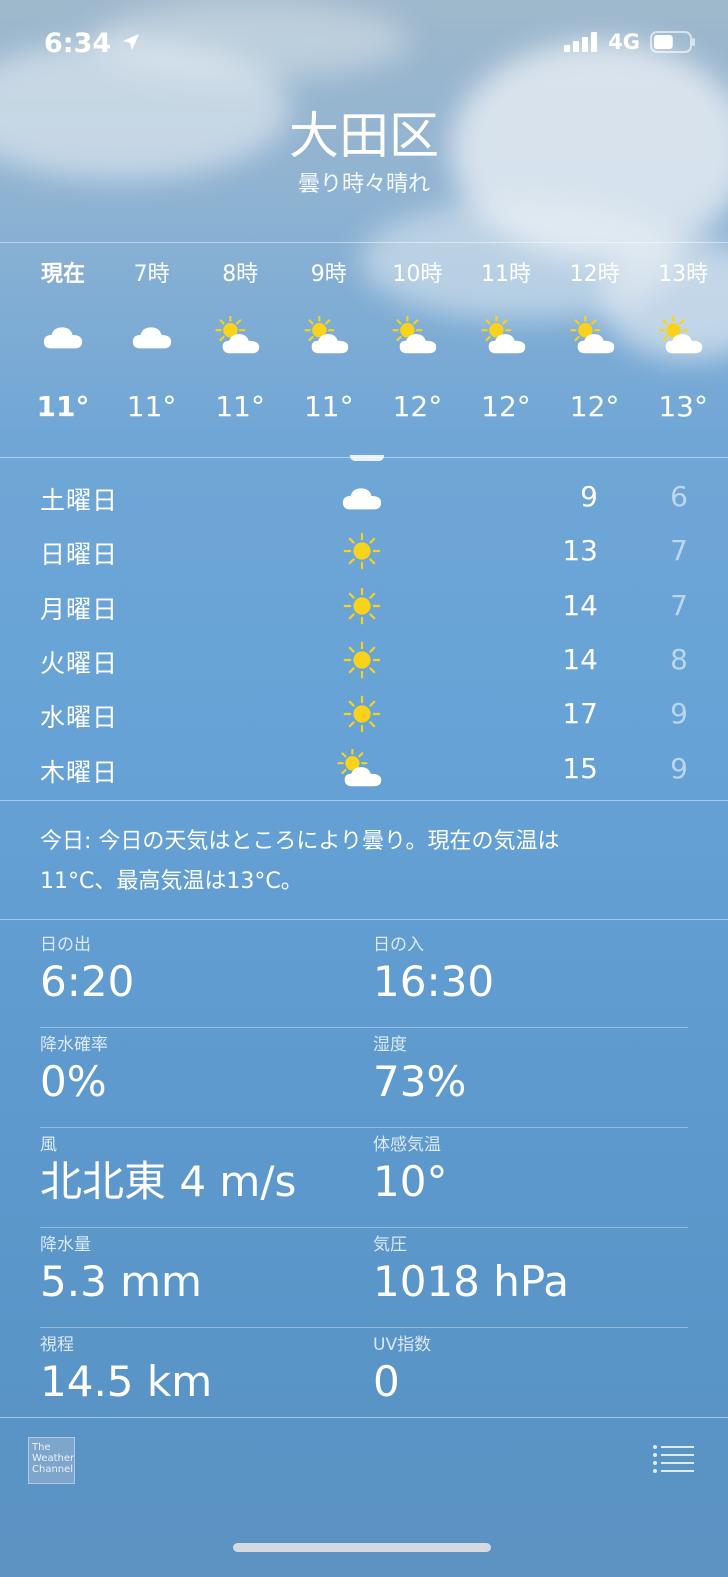 The image size is (728, 1577). Describe the element at coordinates (79, 772) in the screenshot. I see `day-name: 木曜日` at that location.